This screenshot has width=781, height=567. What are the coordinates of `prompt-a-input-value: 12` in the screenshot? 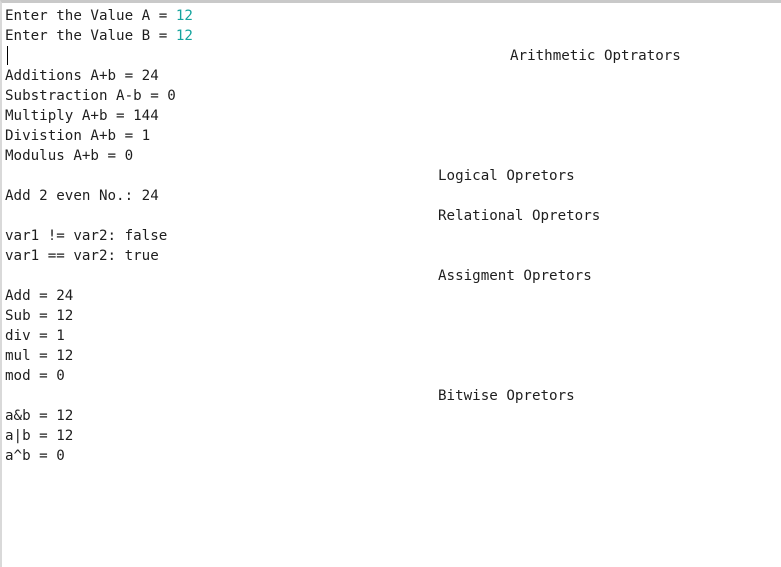 It's located at (184, 16).